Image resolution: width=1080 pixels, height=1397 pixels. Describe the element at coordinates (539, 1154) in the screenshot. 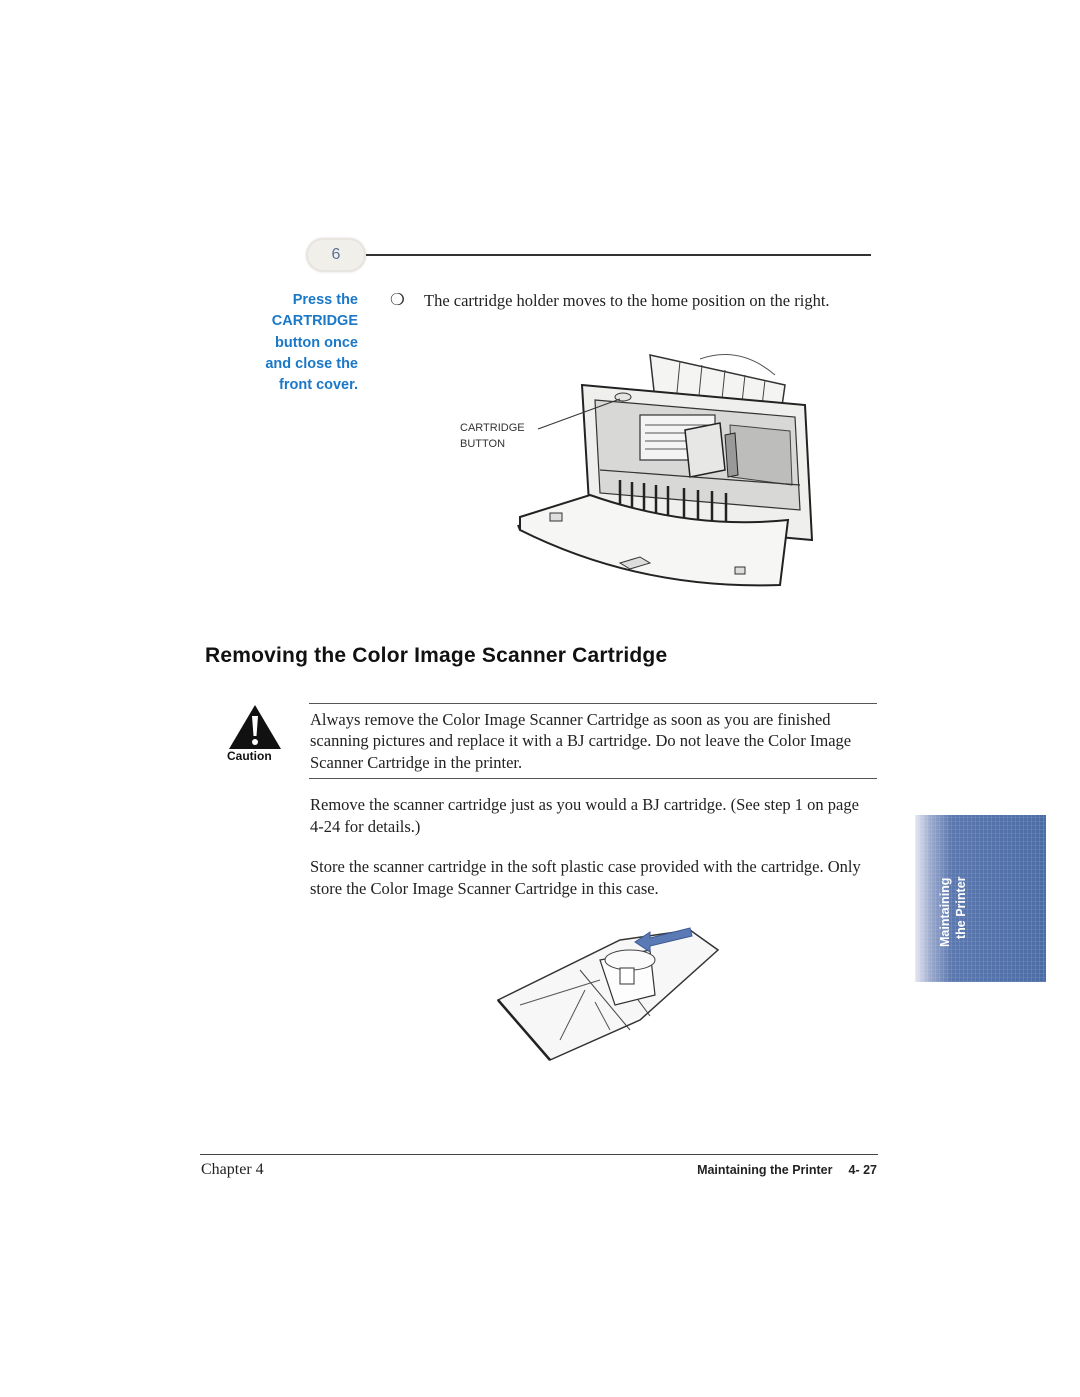

I see `footer-rule` at that location.